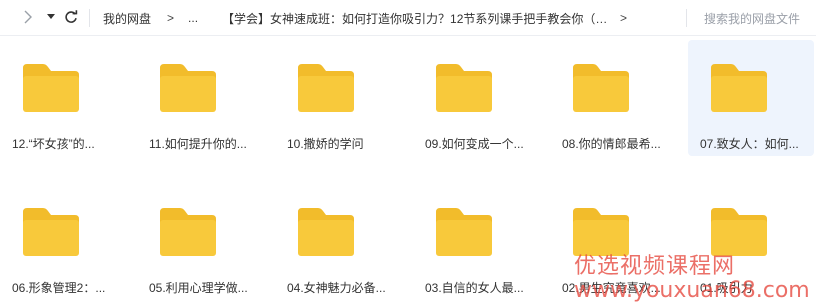 The height and width of the screenshot is (302, 816). Describe the element at coordinates (89, 18) in the screenshot. I see `toolbar-divider` at that location.